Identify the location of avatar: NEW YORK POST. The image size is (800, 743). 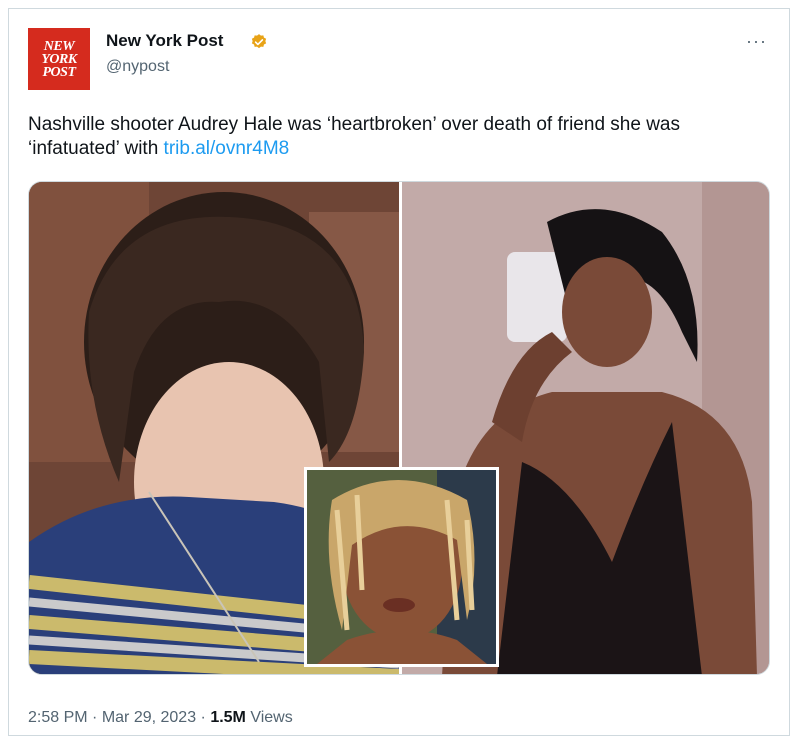
(59, 59).